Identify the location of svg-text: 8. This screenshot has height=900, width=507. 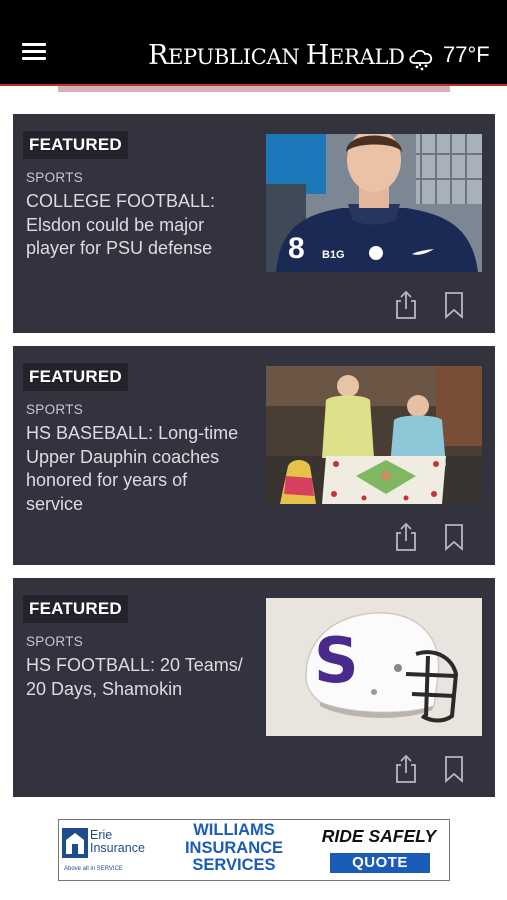
(296, 248).